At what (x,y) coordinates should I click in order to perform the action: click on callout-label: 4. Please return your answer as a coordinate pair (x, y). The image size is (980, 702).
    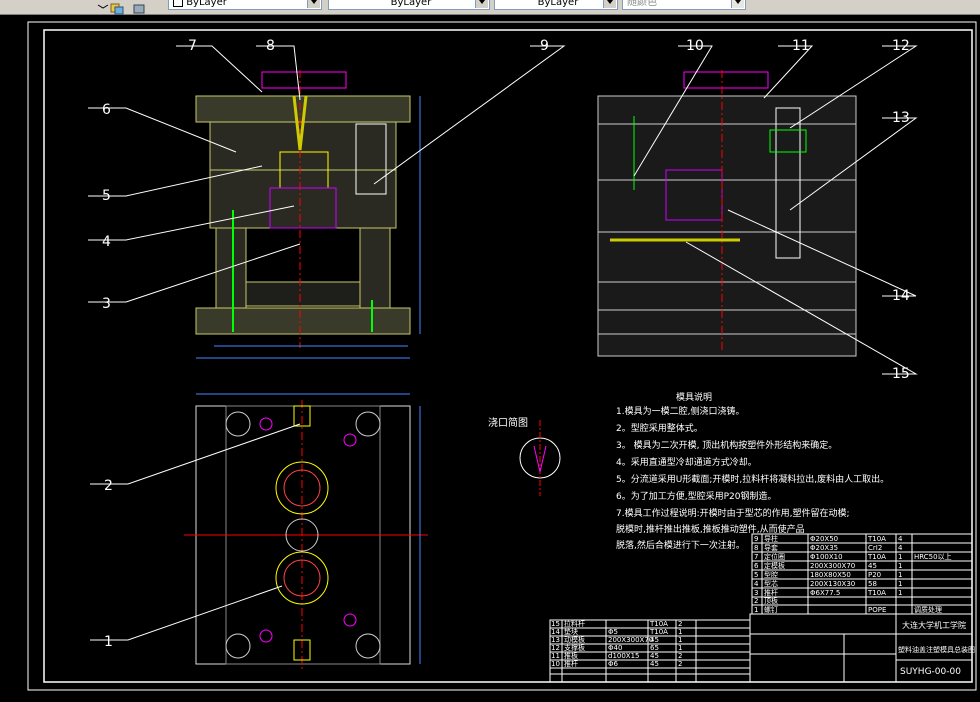
    Looking at the image, I should click on (106, 242).